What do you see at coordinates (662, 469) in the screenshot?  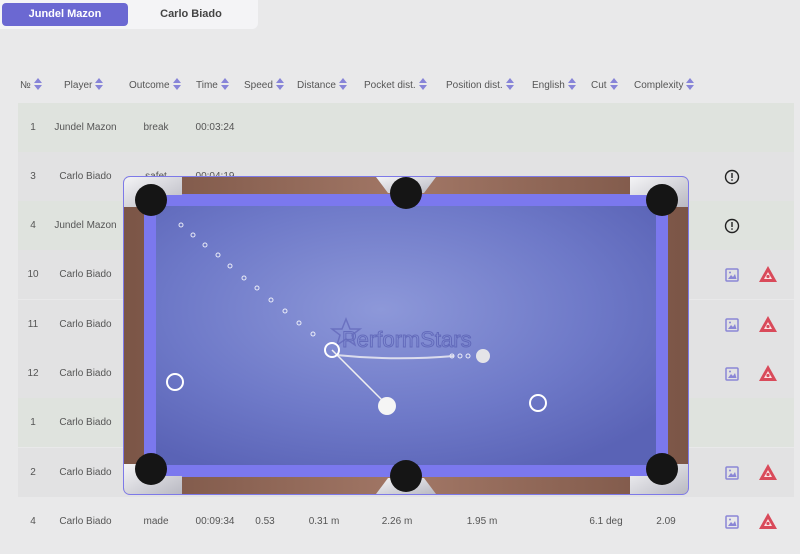 I see `pocket-bottom-right` at bounding box center [662, 469].